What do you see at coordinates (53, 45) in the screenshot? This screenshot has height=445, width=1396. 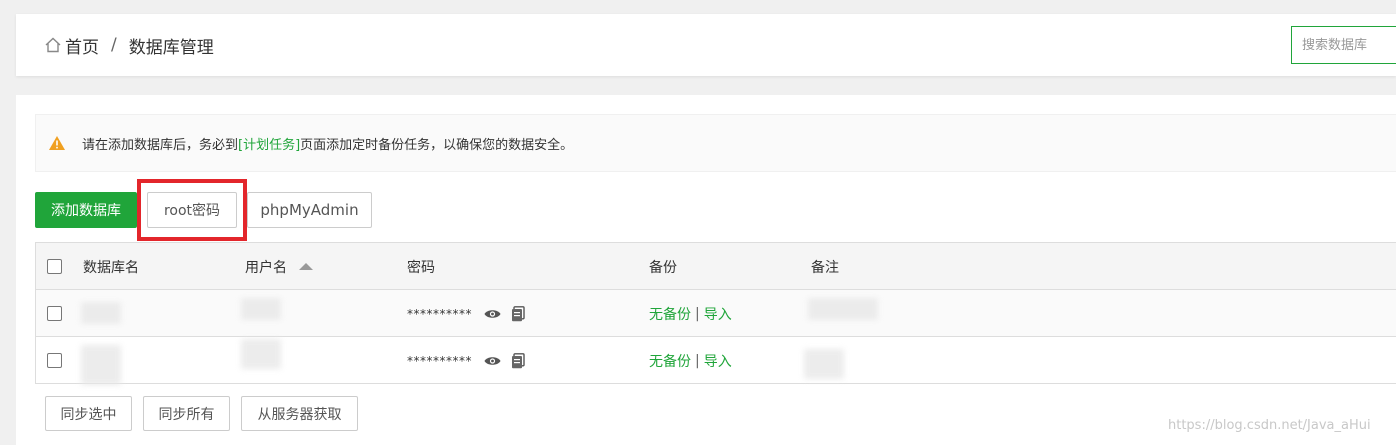 I see `home-icon` at bounding box center [53, 45].